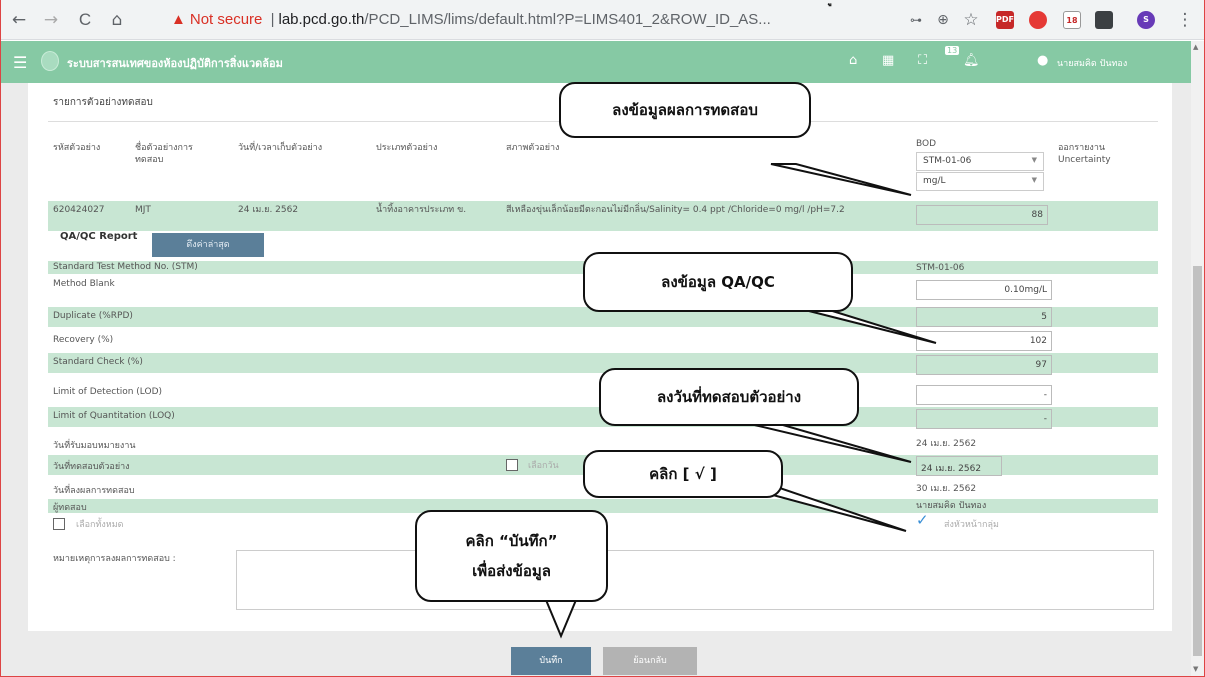 Image resolution: width=1205 pixels, height=677 pixels. What do you see at coordinates (971, 525) in the screenshot?
I see `send-to-head-label: ส่งหัวหน้ากลุ่ม` at bounding box center [971, 525].